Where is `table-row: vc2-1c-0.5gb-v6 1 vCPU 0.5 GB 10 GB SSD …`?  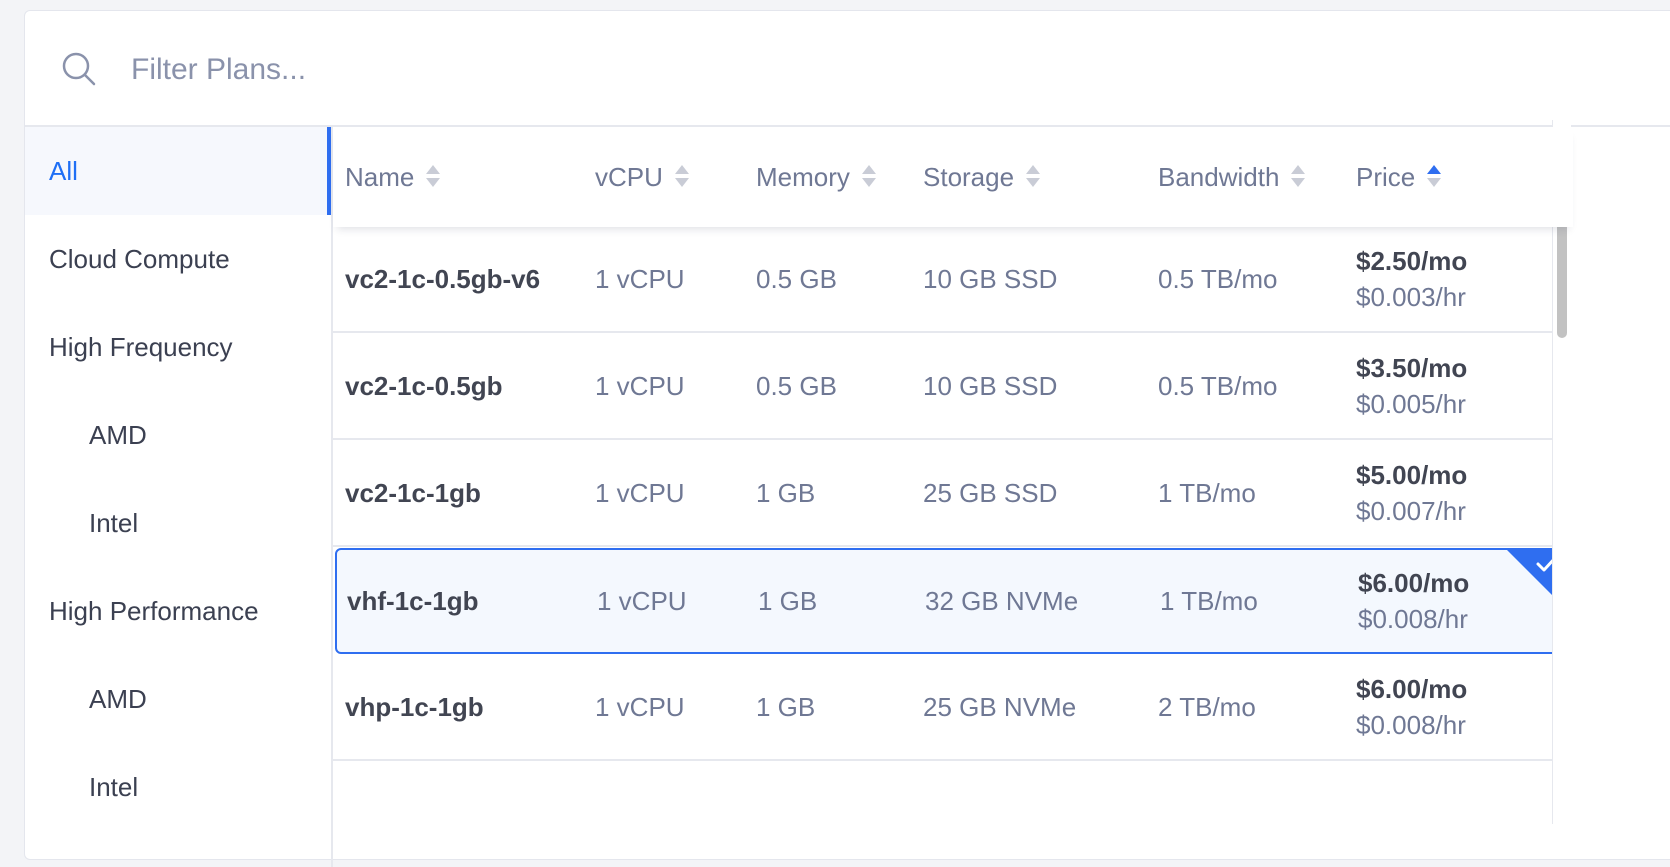 table-row: vc2-1c-0.5gb-v6 1 vCPU 0.5 GB 10 GB SSD … is located at coordinates (951, 280).